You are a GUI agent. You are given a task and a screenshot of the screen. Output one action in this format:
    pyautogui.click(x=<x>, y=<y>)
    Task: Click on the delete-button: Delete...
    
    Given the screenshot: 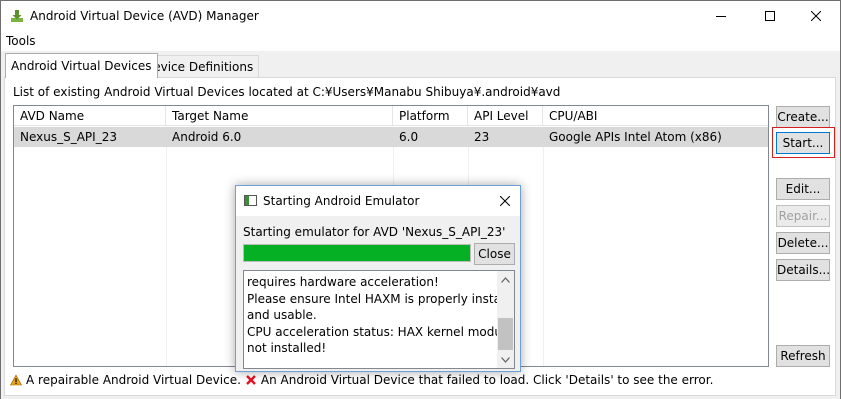 What is the action you would take?
    pyautogui.click(x=803, y=243)
    